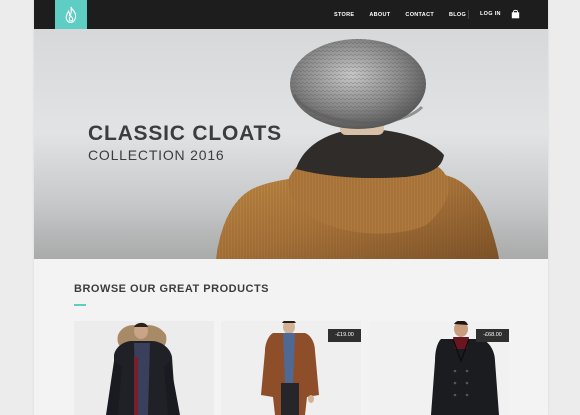 The height and width of the screenshot is (415, 580). What do you see at coordinates (172, 289) in the screenshot?
I see `section-title: BROWSE OUR GREAT PRODUCTS` at bounding box center [172, 289].